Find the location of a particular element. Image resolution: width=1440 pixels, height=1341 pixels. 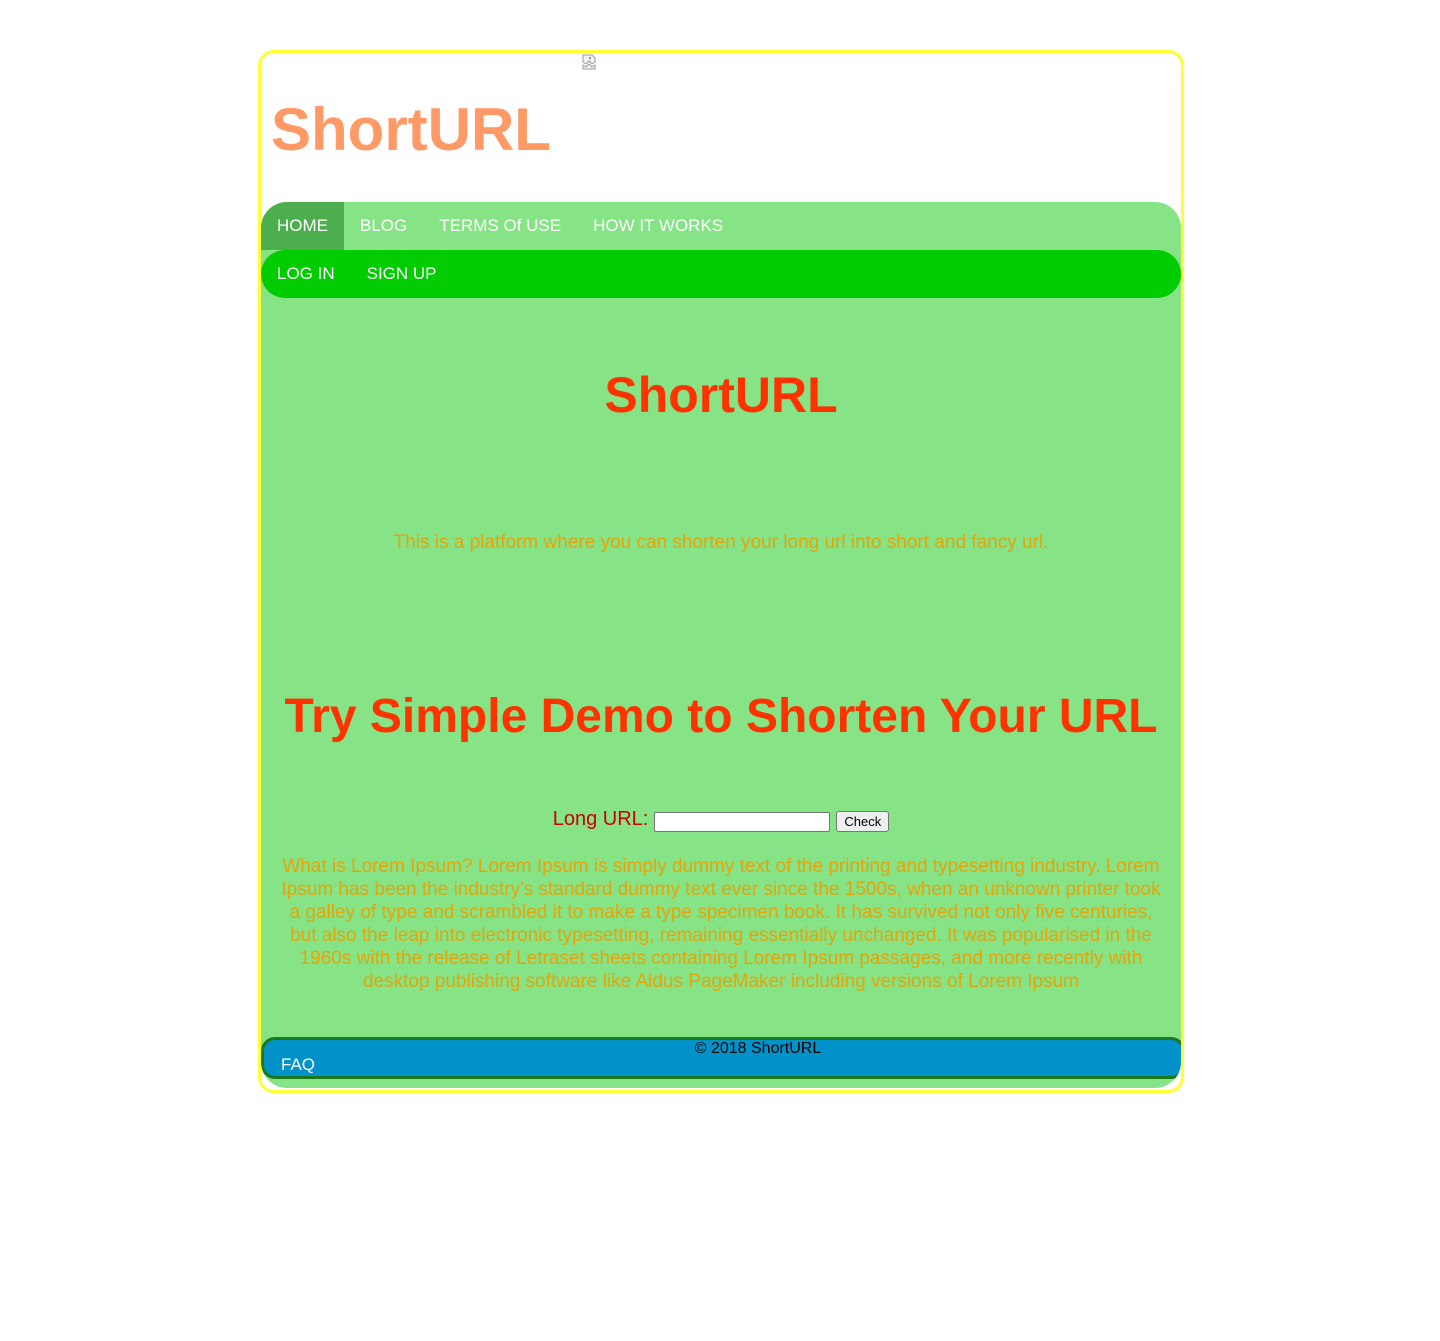

long-url-input is located at coordinates (742, 821).